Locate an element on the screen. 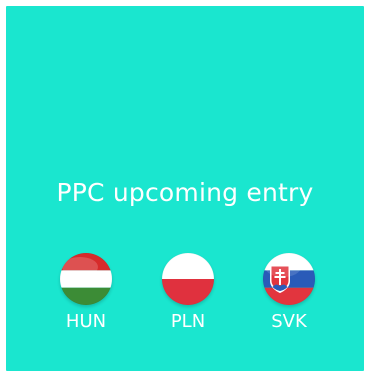  country-item-svk: SVK is located at coordinates (289, 293).